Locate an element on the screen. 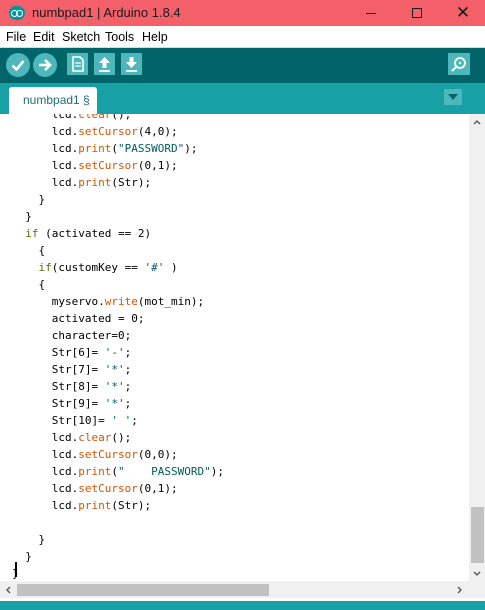  close-icon: ✕ is located at coordinates (463, 12).